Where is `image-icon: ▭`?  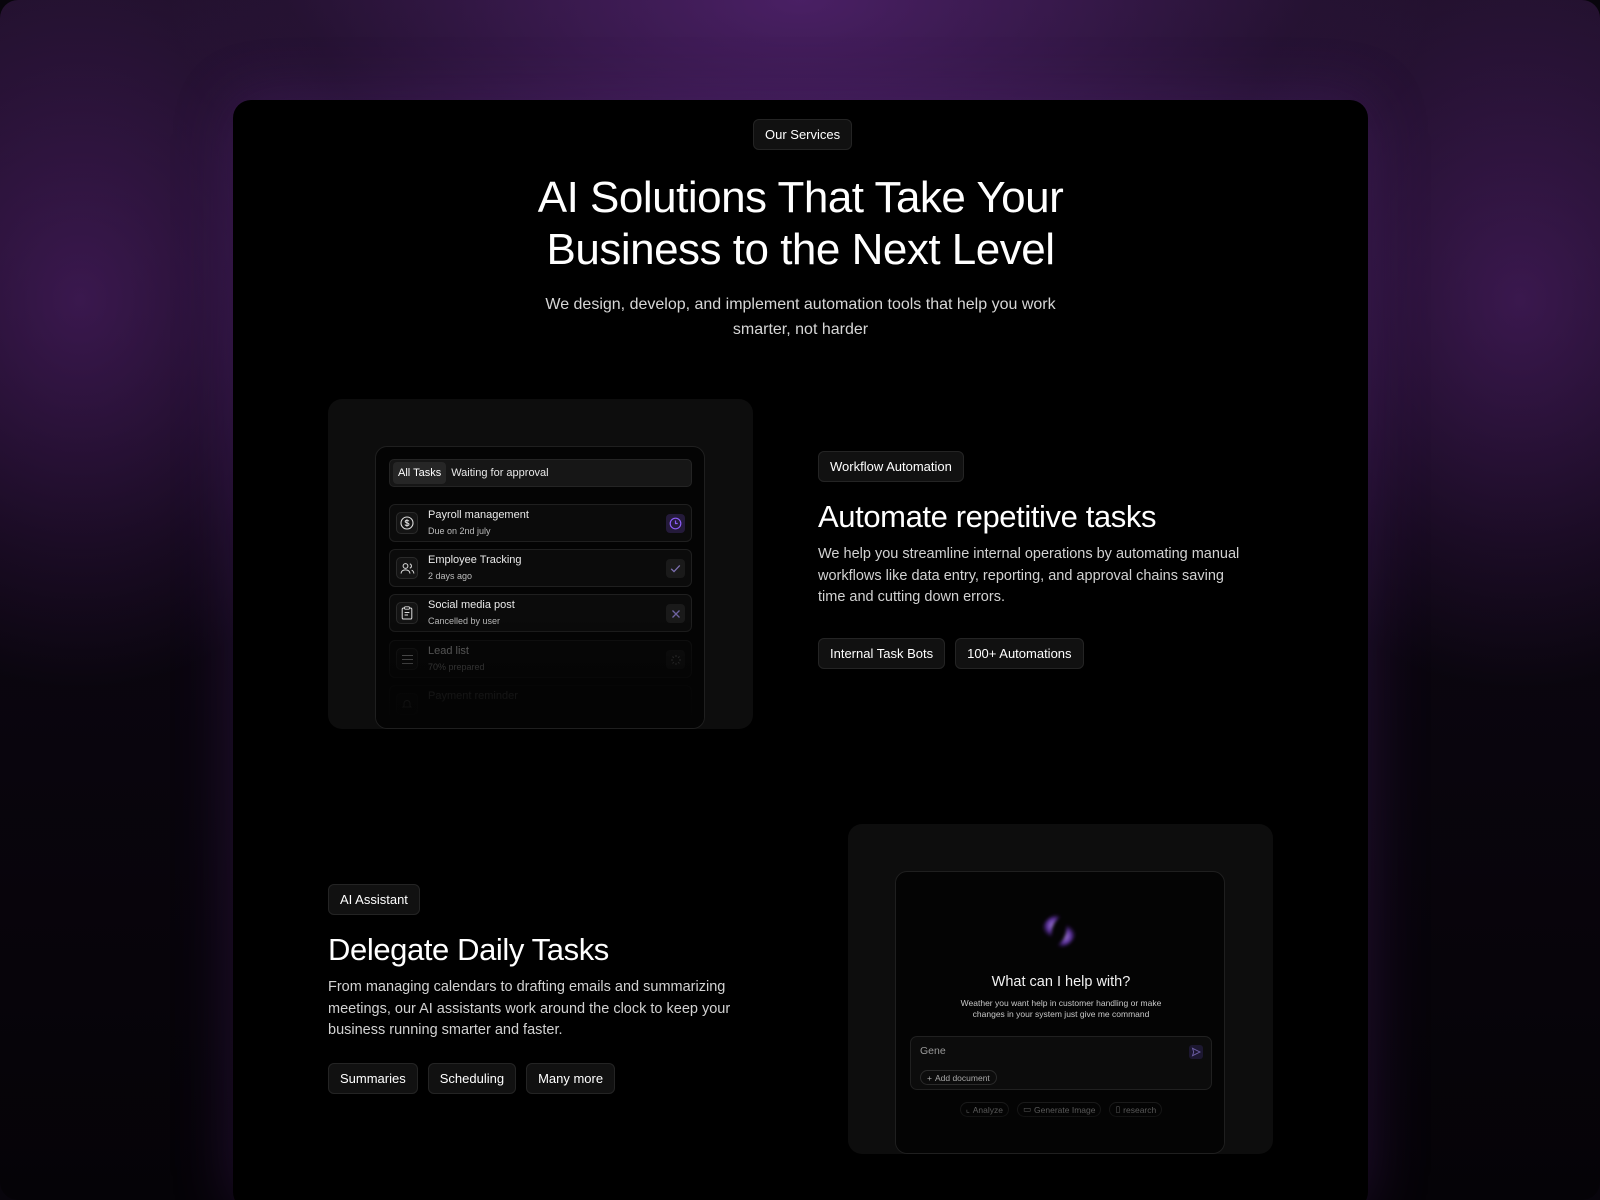 image-icon: ▭ is located at coordinates (1027, 1109).